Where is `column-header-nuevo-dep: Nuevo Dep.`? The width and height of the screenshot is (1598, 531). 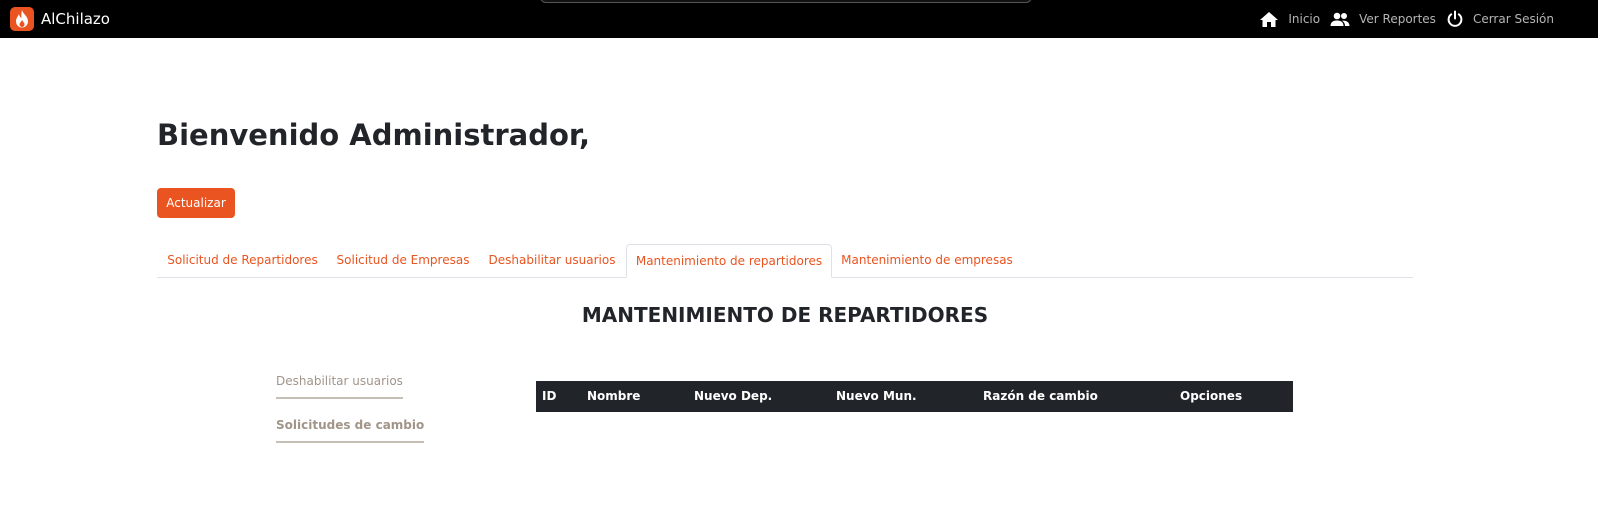 column-header-nuevo-dep: Nuevo Dep. is located at coordinates (733, 396).